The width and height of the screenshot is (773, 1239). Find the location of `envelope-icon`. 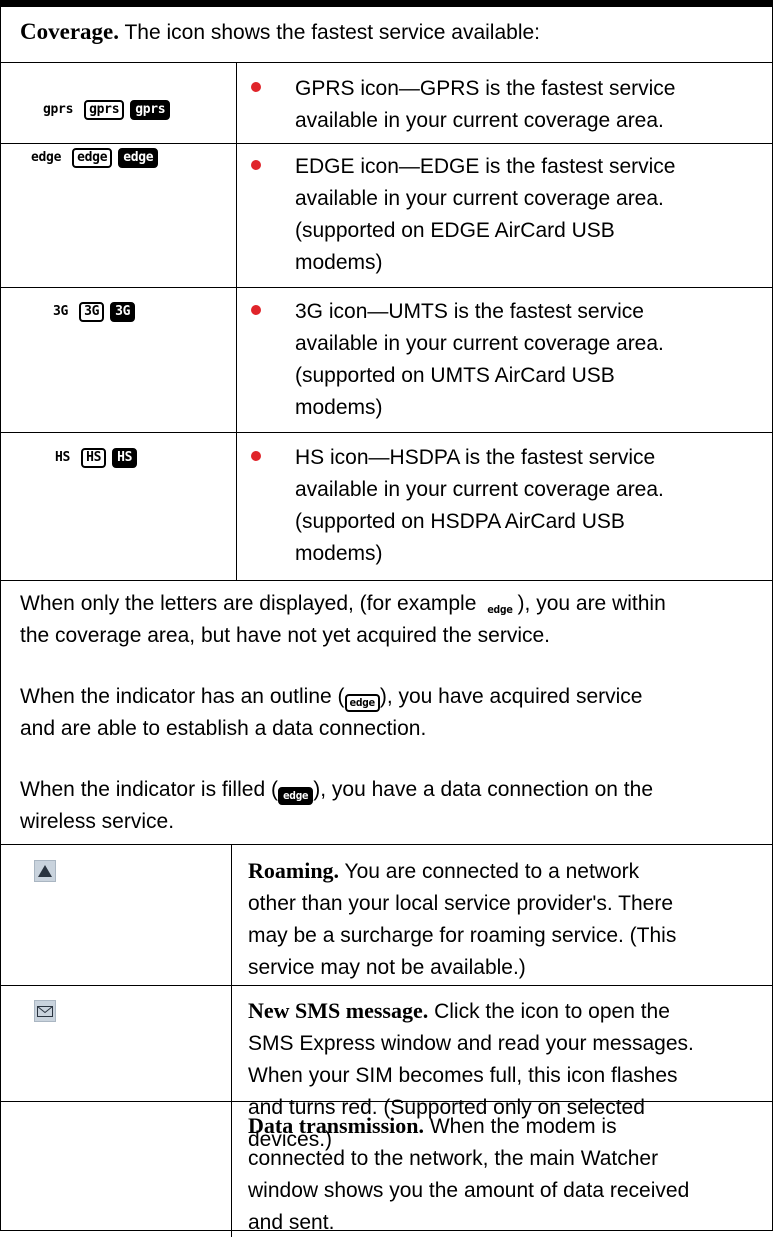

envelope-icon is located at coordinates (45, 1011).